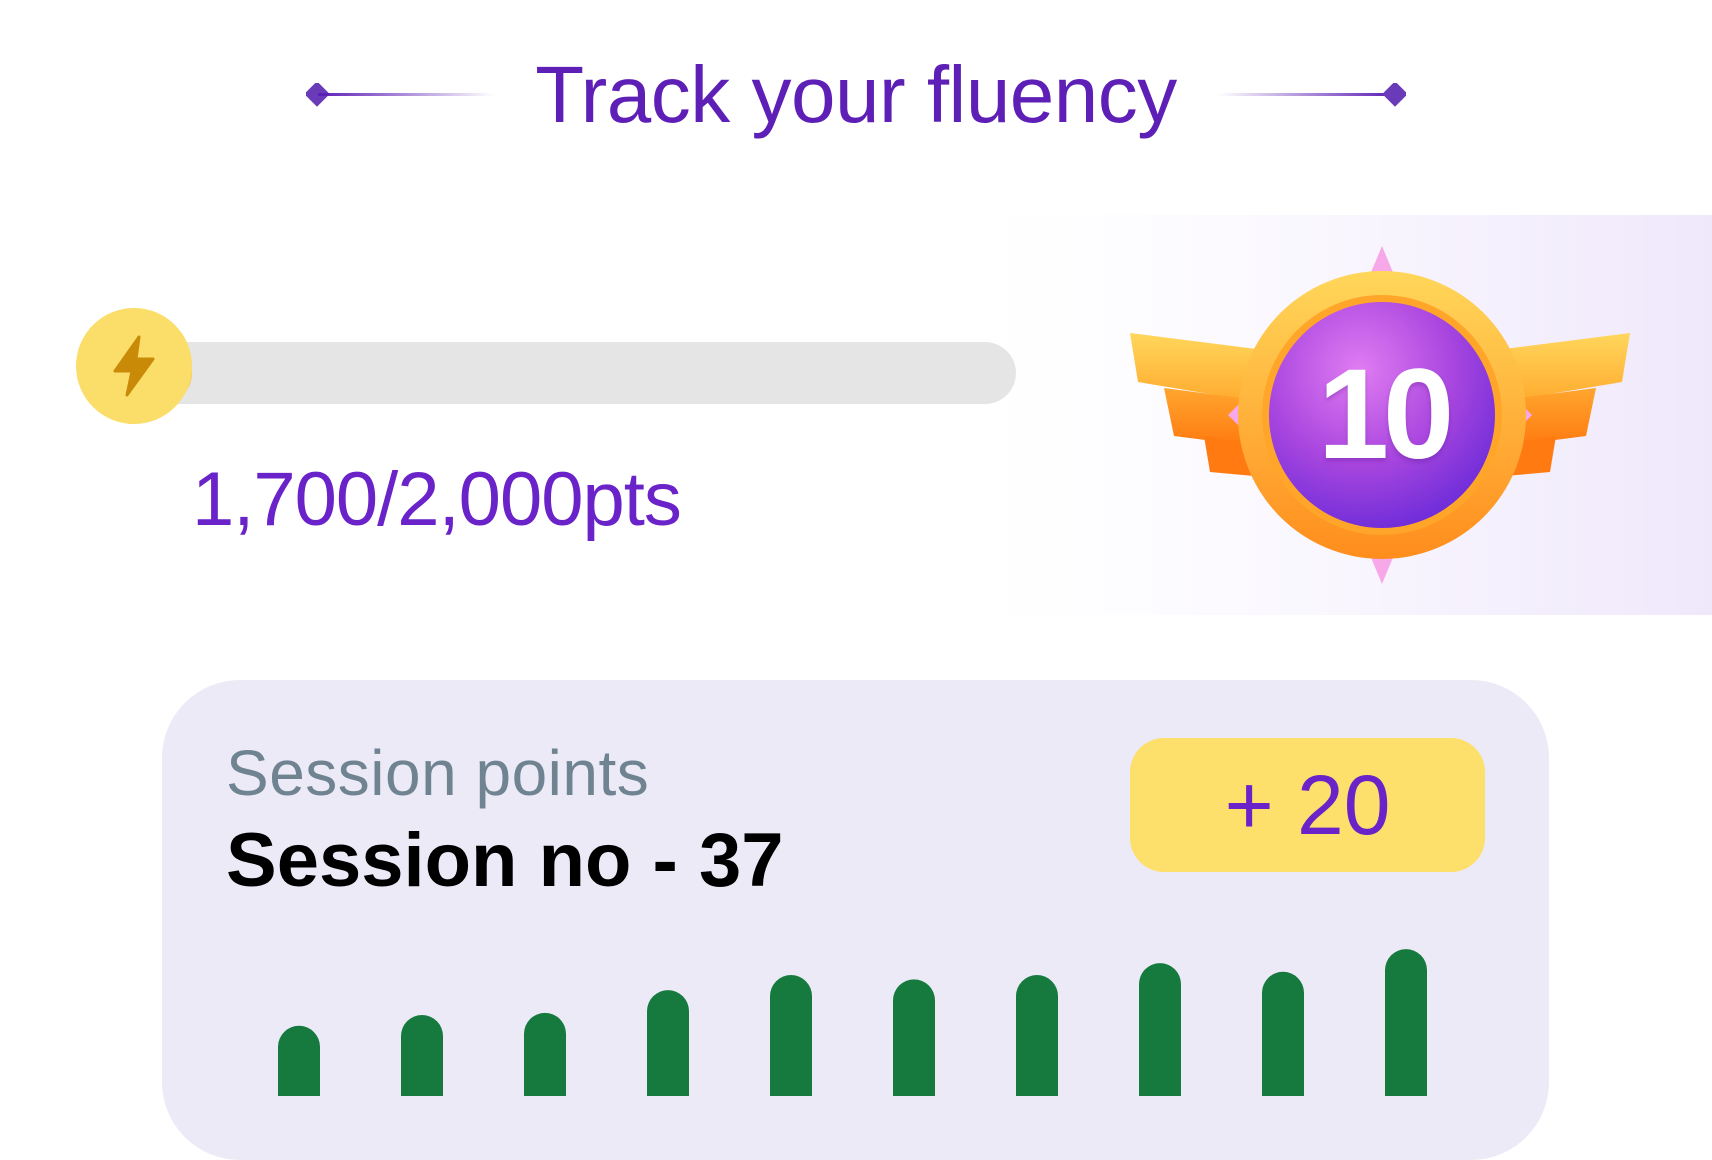 Image resolution: width=1712 pixels, height=1160 pixels. What do you see at coordinates (438, 773) in the screenshot?
I see `session-points-label: Session points` at bounding box center [438, 773].